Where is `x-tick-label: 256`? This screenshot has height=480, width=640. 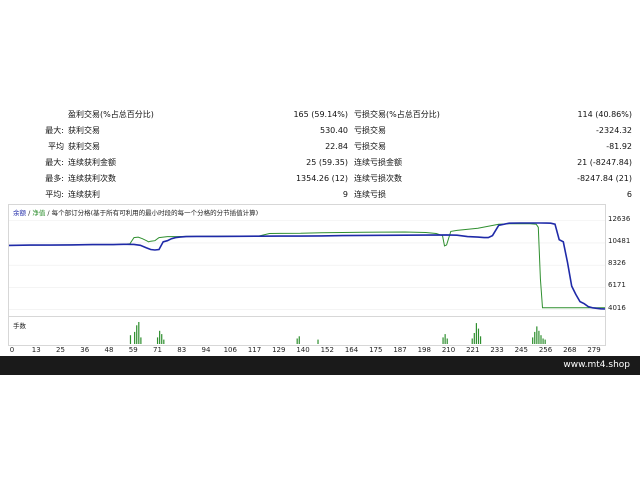
x-tick-label: 256 is located at coordinates (545, 350).